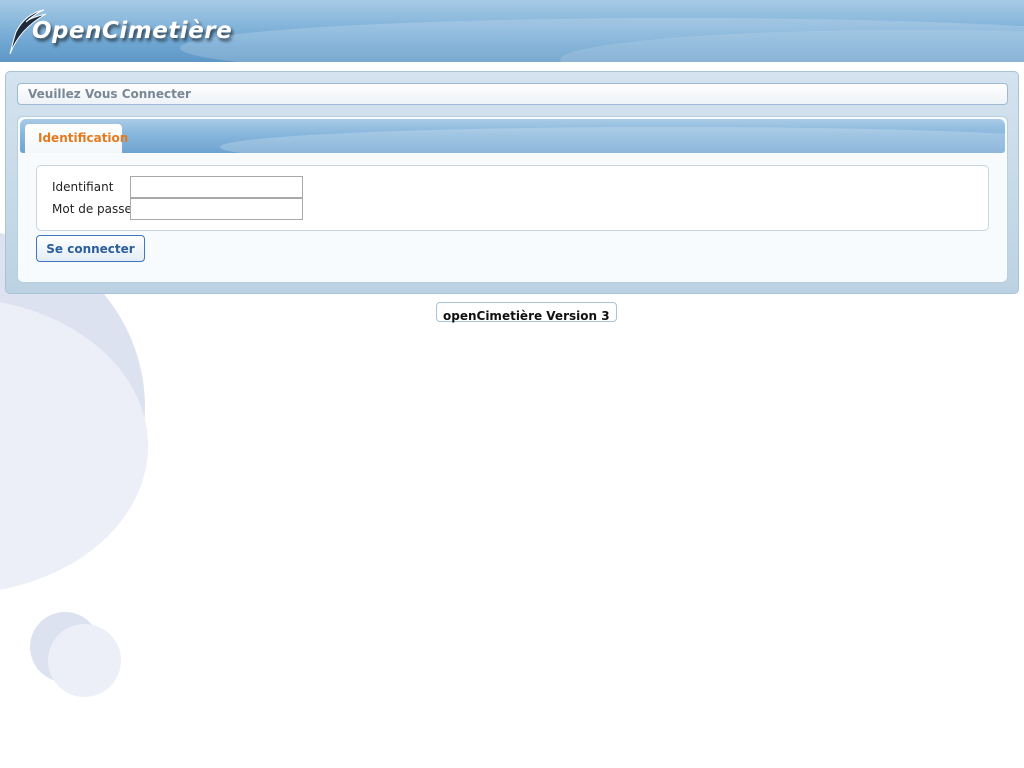 Image resolution: width=1024 pixels, height=768 pixels. I want to click on logo-text: OpenCimetière, so click(132, 31).